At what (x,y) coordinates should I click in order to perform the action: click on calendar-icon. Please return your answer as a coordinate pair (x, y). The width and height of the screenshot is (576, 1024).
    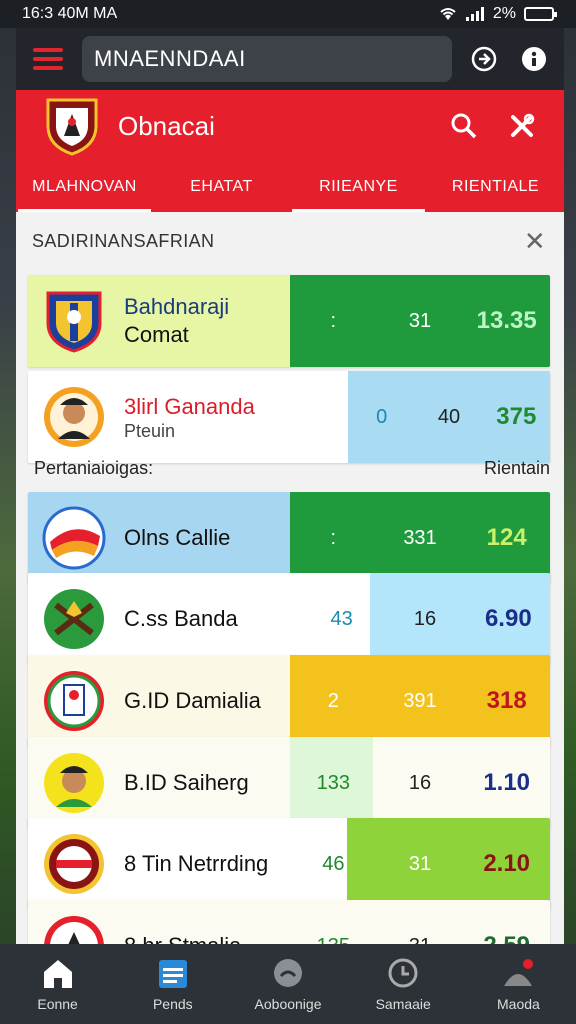
    Looking at the image, I should click on (172, 974).